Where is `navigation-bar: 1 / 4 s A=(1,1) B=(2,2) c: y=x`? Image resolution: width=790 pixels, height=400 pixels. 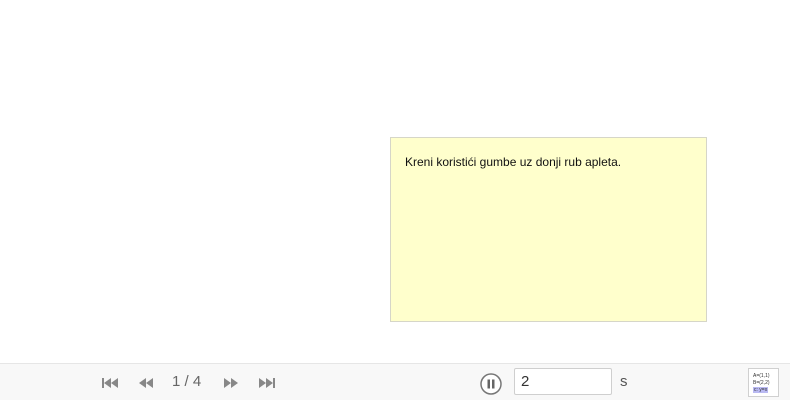 navigation-bar: 1 / 4 s A=(1,1) B=(2,2) c: y=x is located at coordinates (395, 381).